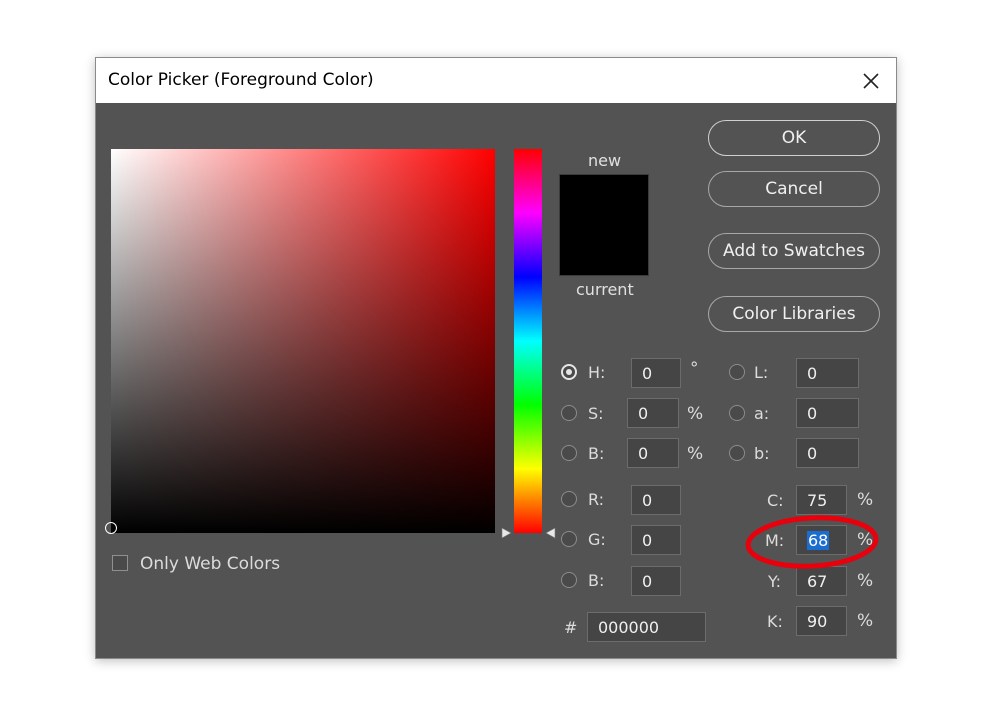  I want to click on hue-input: 0, so click(656, 373).